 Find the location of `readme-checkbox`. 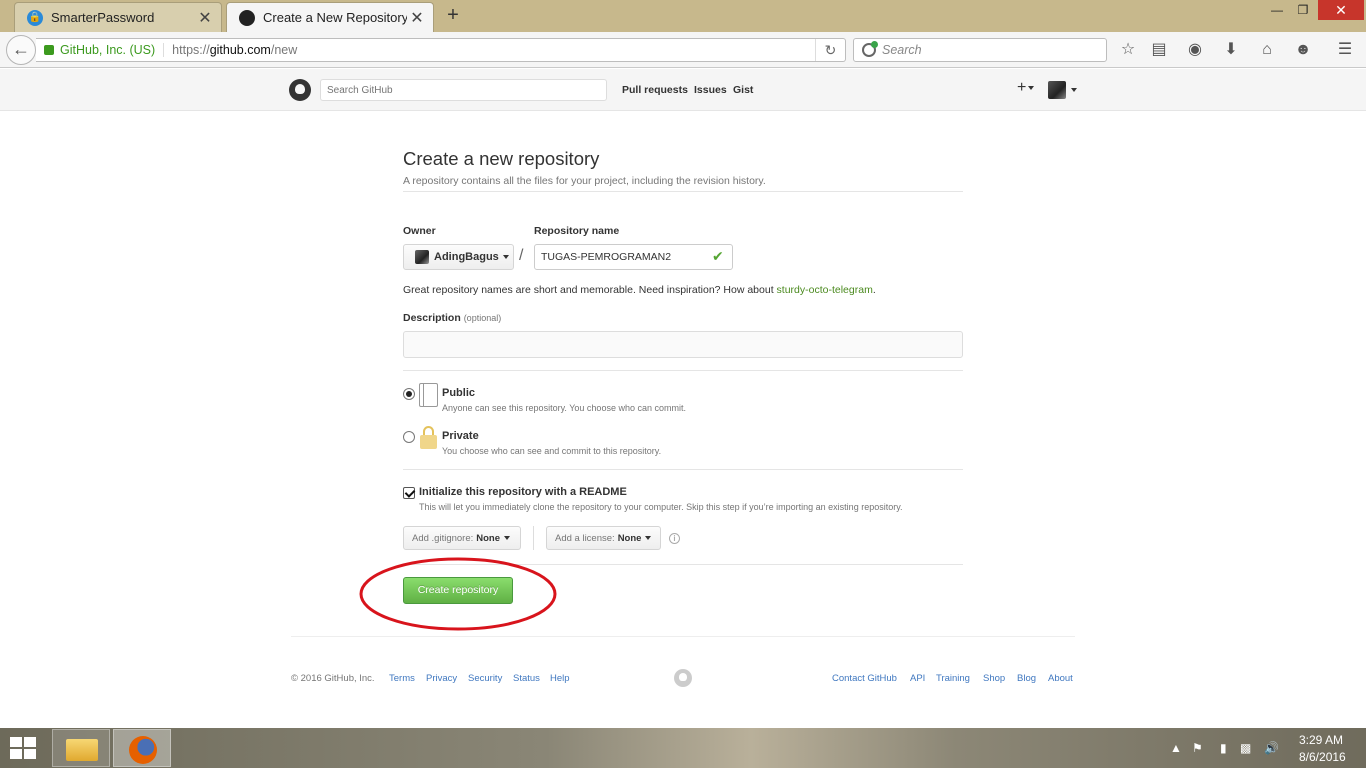

readme-checkbox is located at coordinates (409, 493).